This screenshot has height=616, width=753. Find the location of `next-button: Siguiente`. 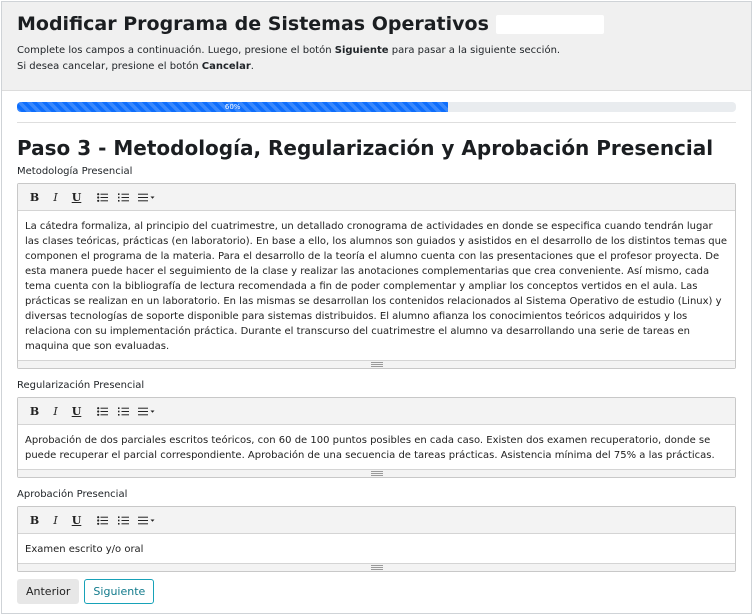

next-button: Siguiente is located at coordinates (119, 591).